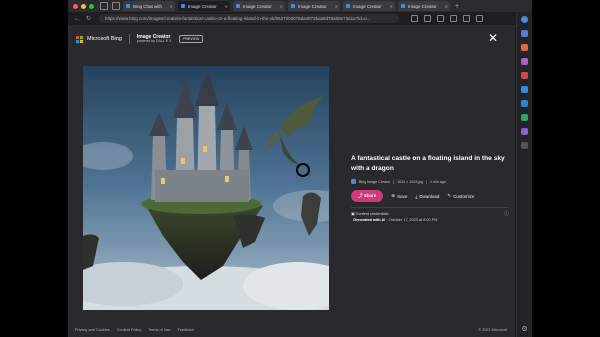  I want to click on tab-label: Bing Chat with, so click(148, 6).